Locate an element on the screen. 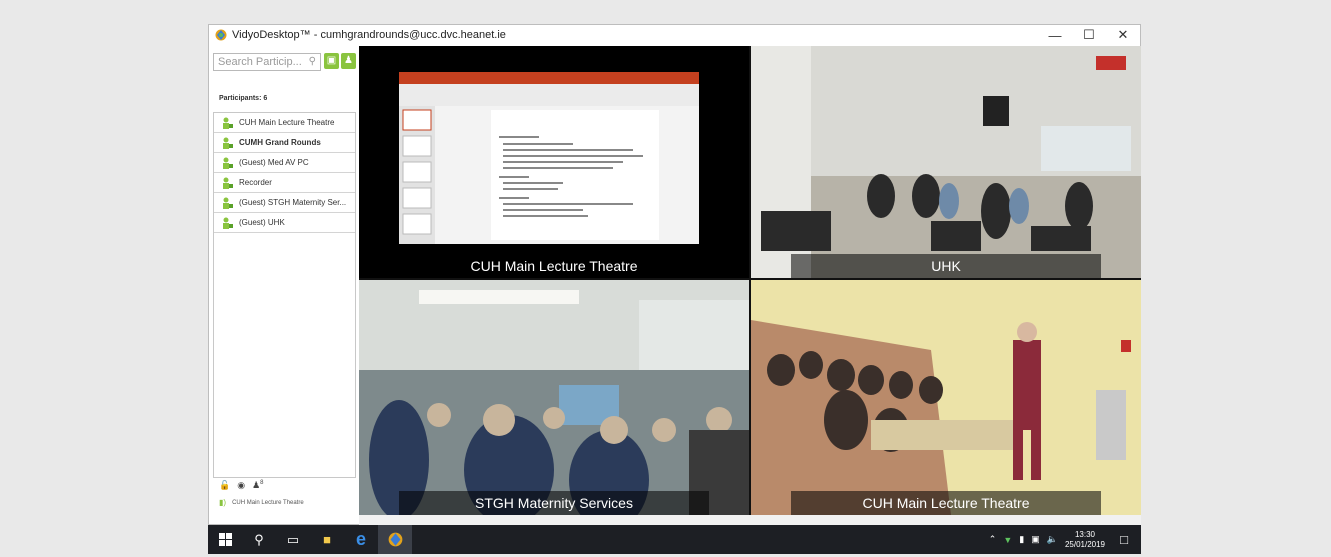 The width and height of the screenshot is (1331, 557). participant-item: Recorder is located at coordinates (284, 183).